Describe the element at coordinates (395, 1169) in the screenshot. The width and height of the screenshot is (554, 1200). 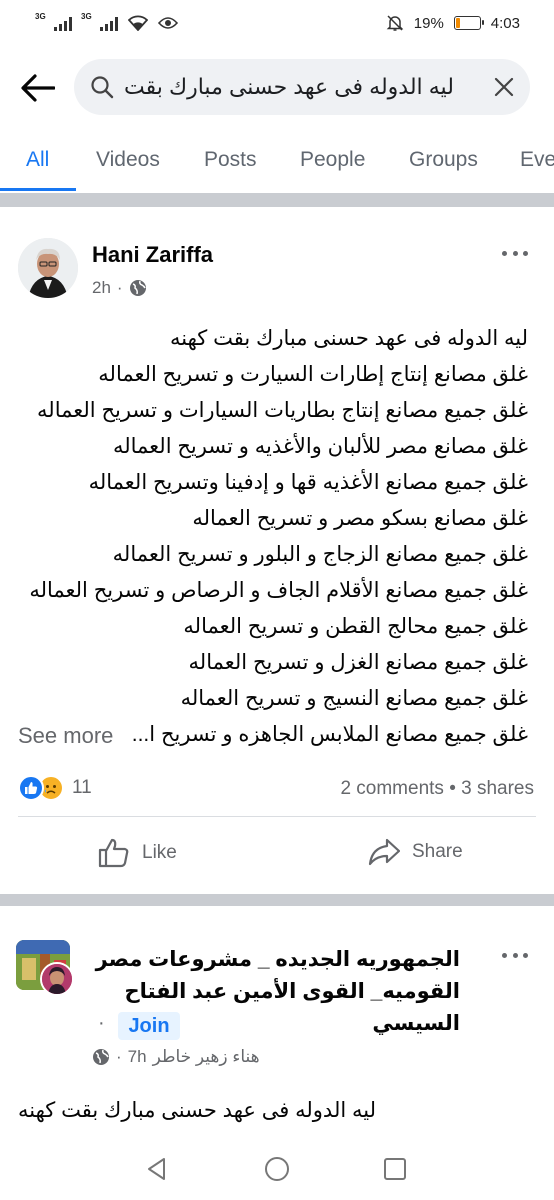
I see `recents-nav-icon` at that location.